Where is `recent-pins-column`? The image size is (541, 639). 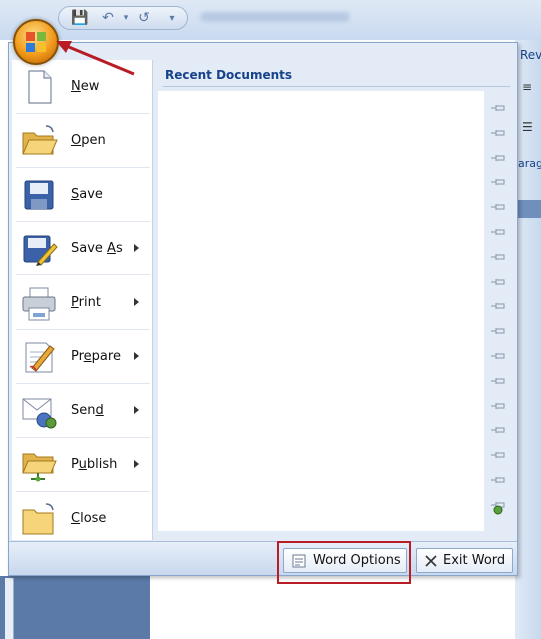 recent-pins-column is located at coordinates (498, 311).